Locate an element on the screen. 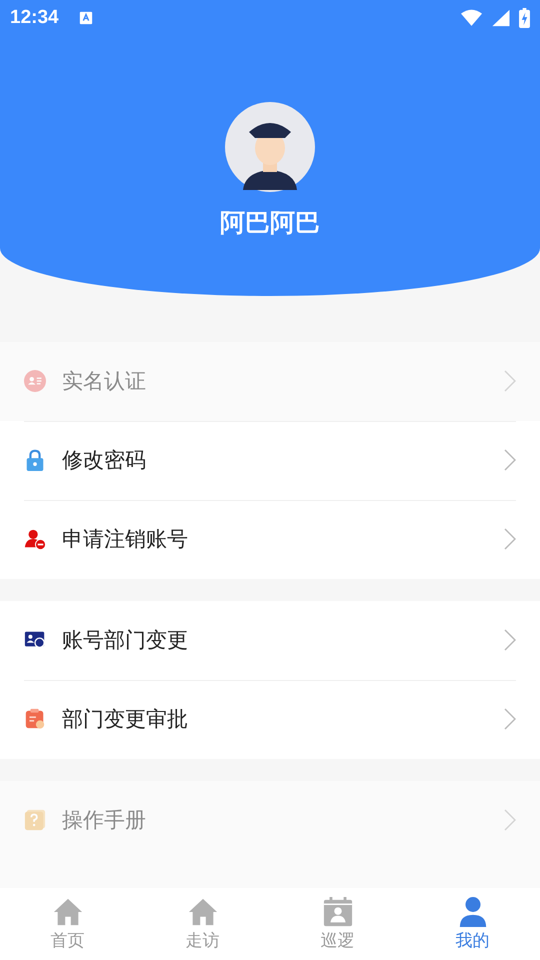 The image size is (540, 960). status-time: 12:34 is located at coordinates (34, 18).